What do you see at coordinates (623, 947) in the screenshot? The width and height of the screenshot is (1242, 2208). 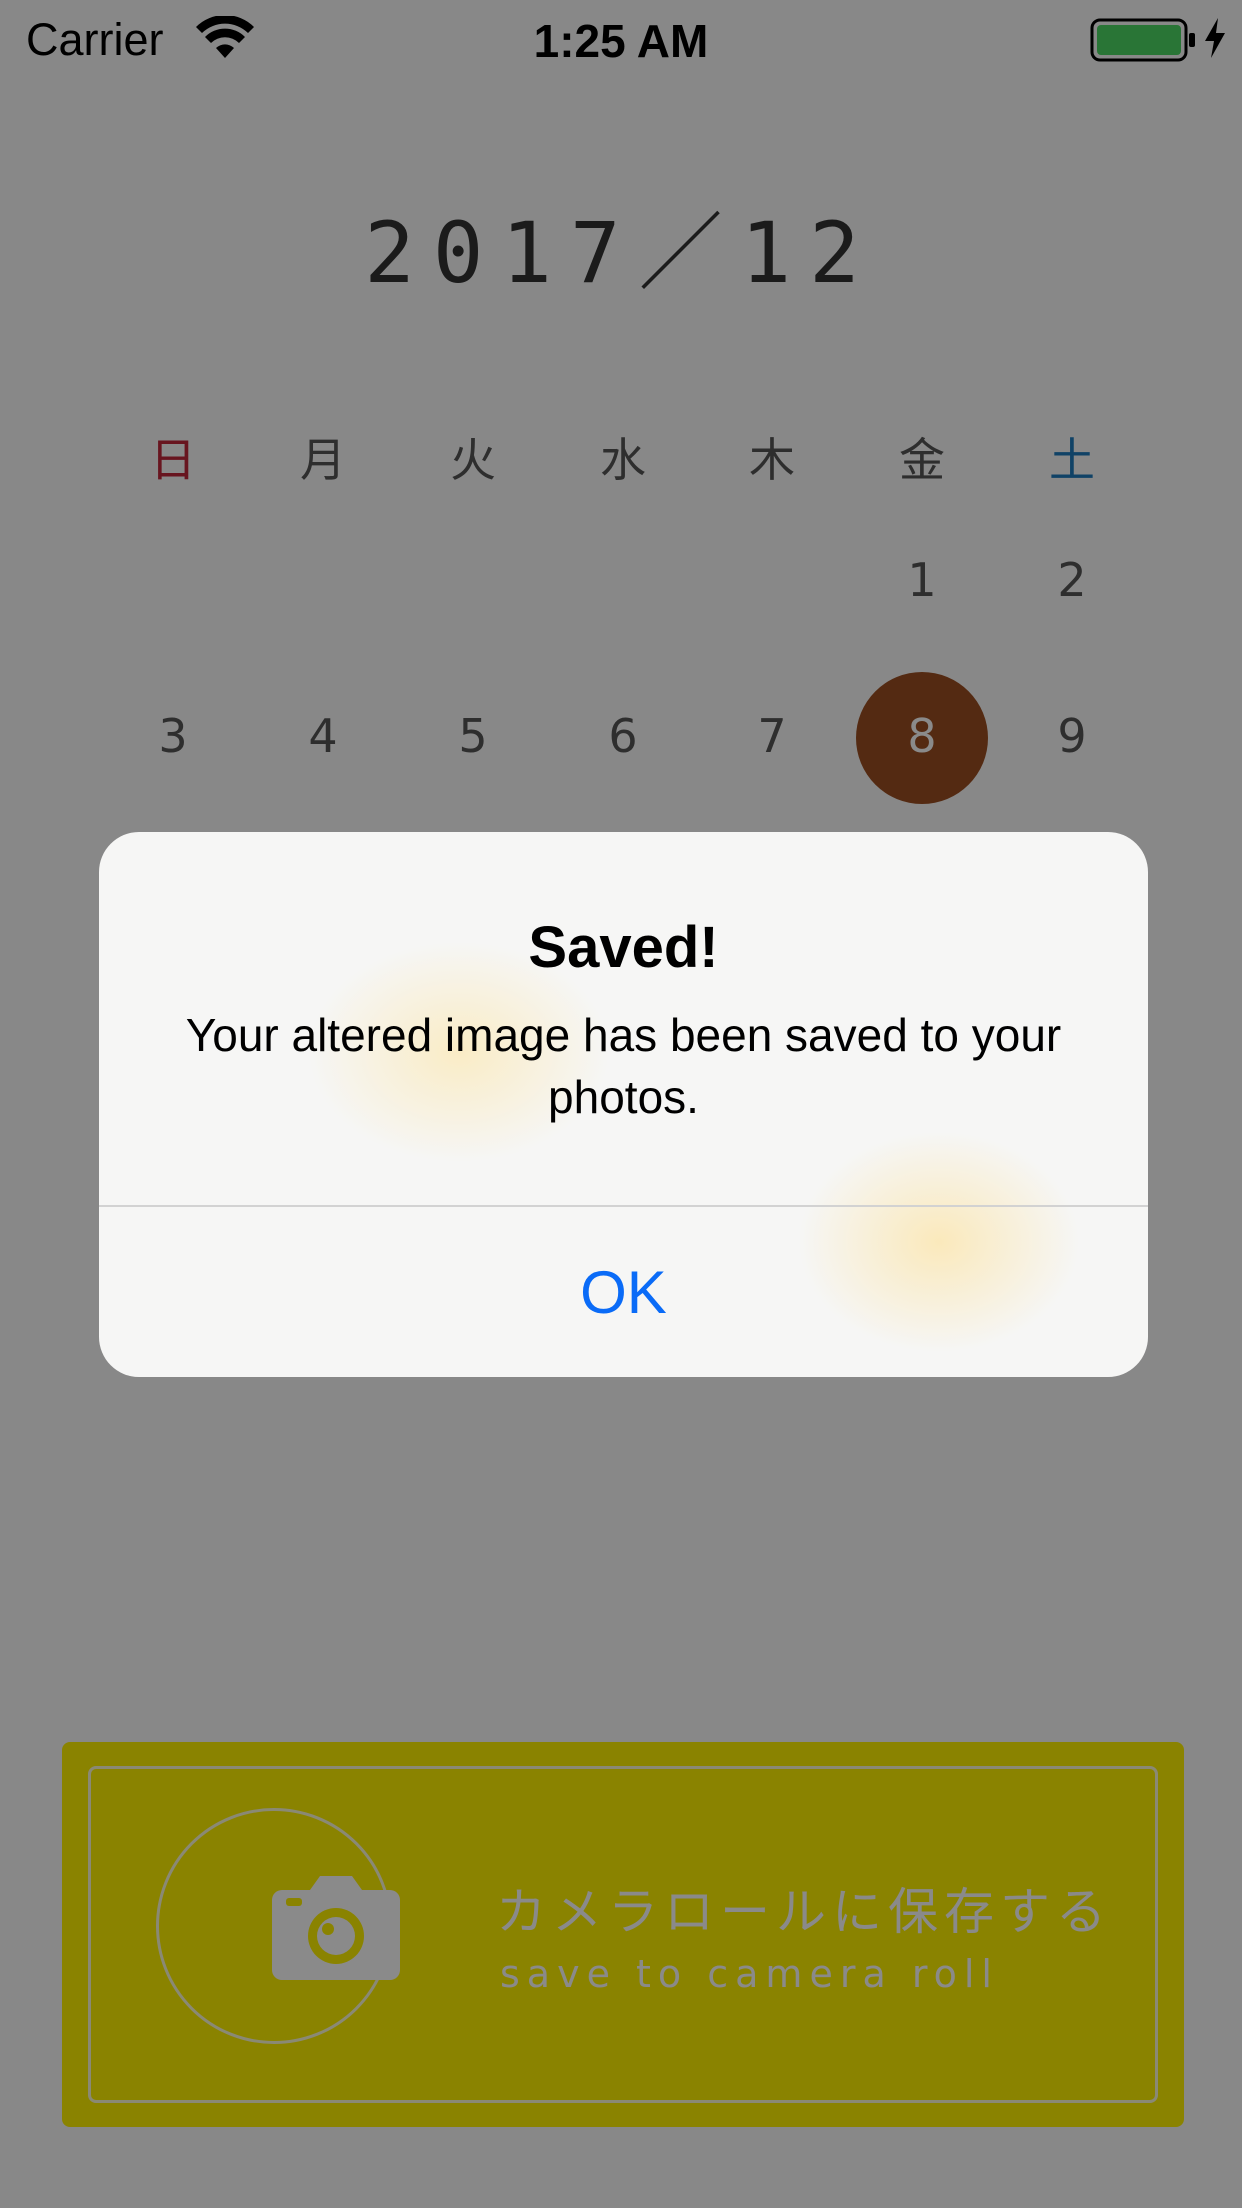 I see `alert-title: Saved!` at bounding box center [623, 947].